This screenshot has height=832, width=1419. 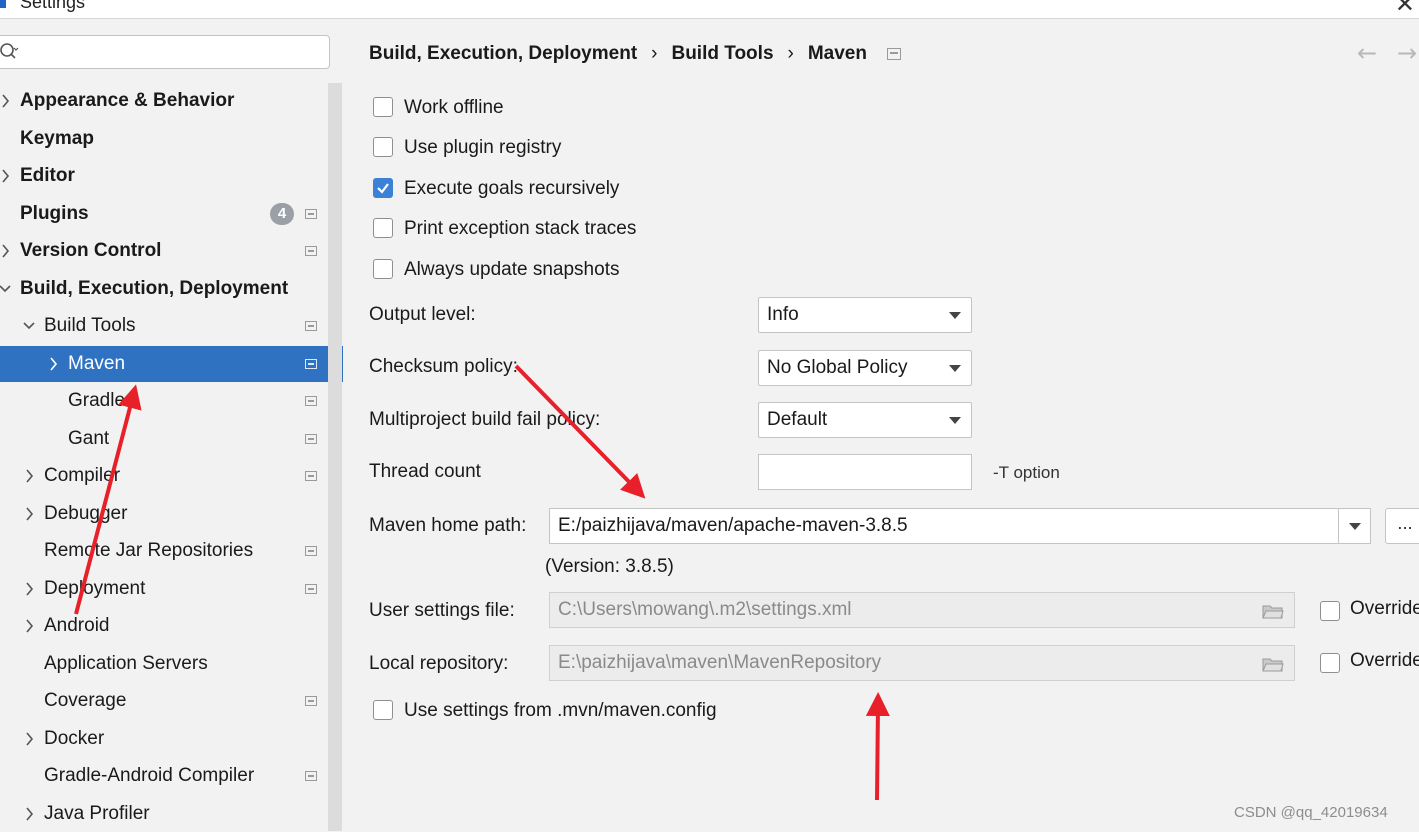 I want to click on sidebar-item-application-servers: Application Servers, so click(x=164, y=664).